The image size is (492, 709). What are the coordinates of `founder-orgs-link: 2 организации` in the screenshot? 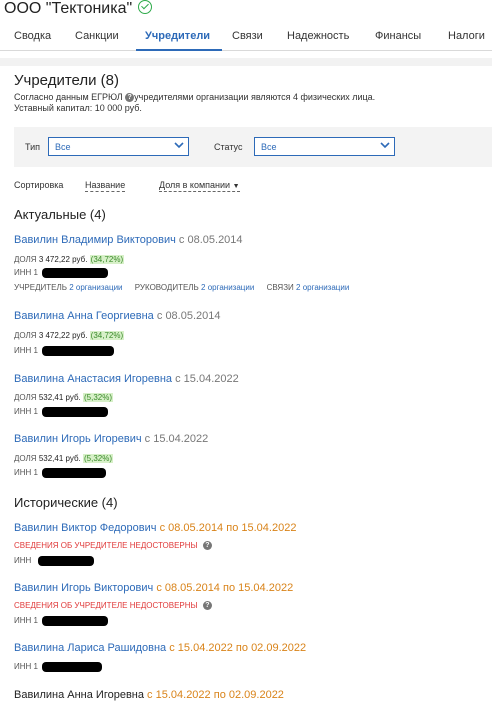 It's located at (95, 287).